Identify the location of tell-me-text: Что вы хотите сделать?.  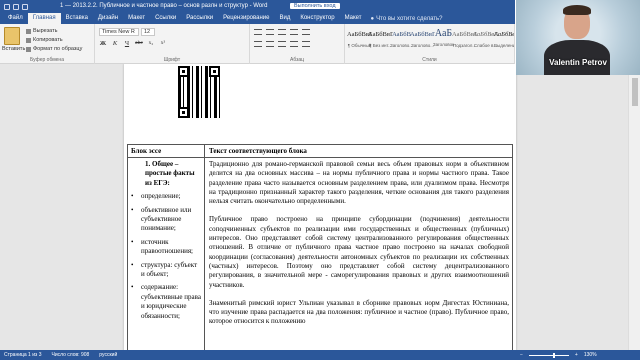
(409, 18).